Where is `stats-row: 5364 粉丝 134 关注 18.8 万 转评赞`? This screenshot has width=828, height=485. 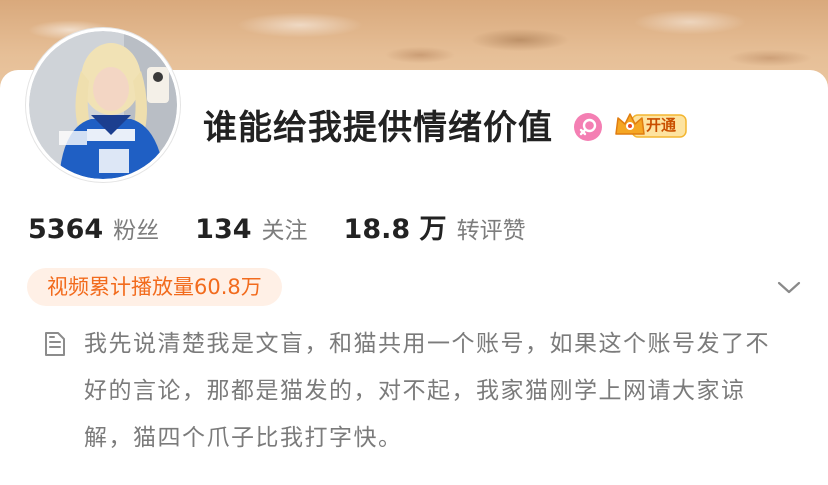 stats-row: 5364 粉丝 134 关注 18.8 万 转评赞 is located at coordinates (295, 227).